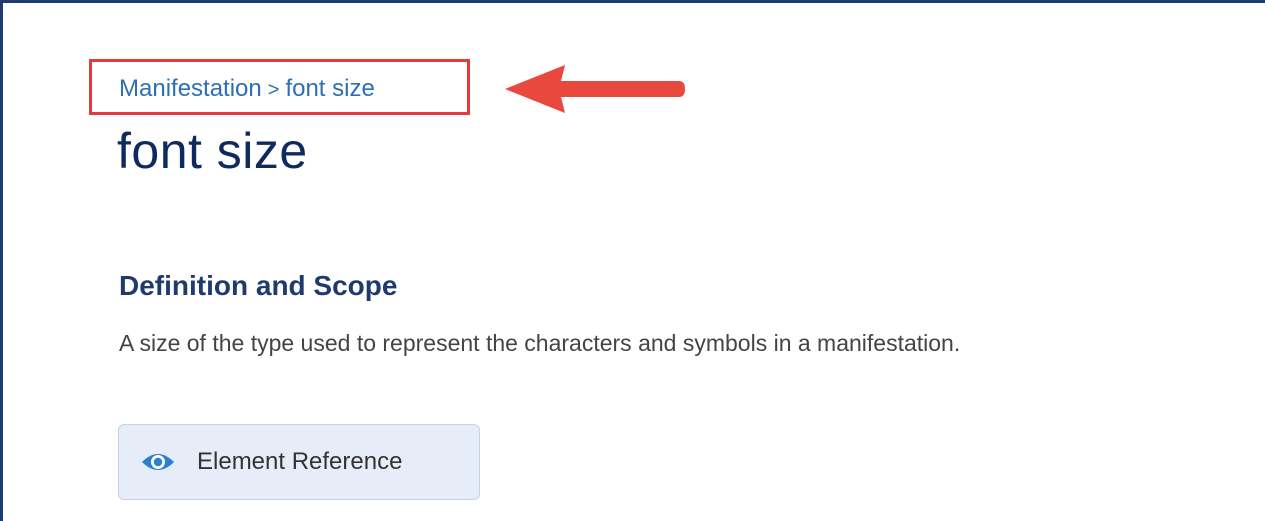 The image size is (1265, 521). What do you see at coordinates (190, 88) in the screenshot?
I see `breadcrumb-link-manifestation: Manifestation` at bounding box center [190, 88].